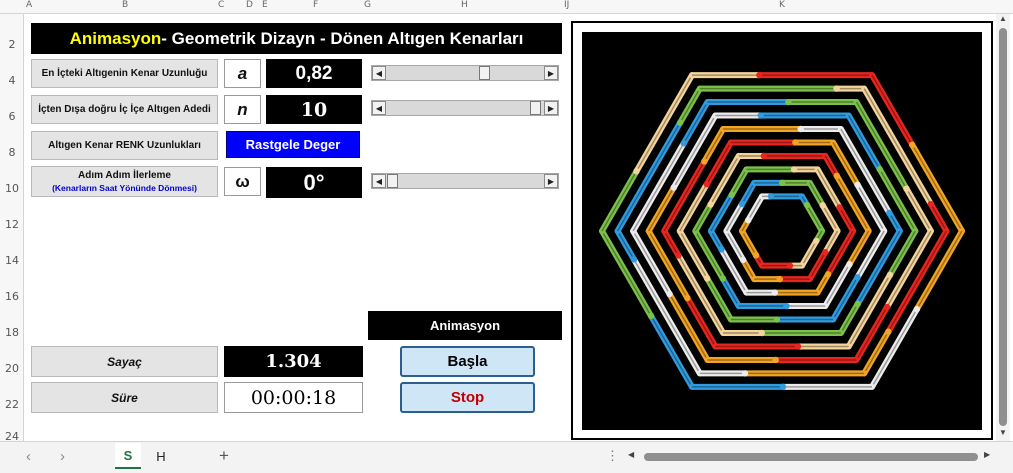 Image resolution: width=1013 pixels, height=473 pixels. I want to click on plus-icon: +, so click(224, 456).